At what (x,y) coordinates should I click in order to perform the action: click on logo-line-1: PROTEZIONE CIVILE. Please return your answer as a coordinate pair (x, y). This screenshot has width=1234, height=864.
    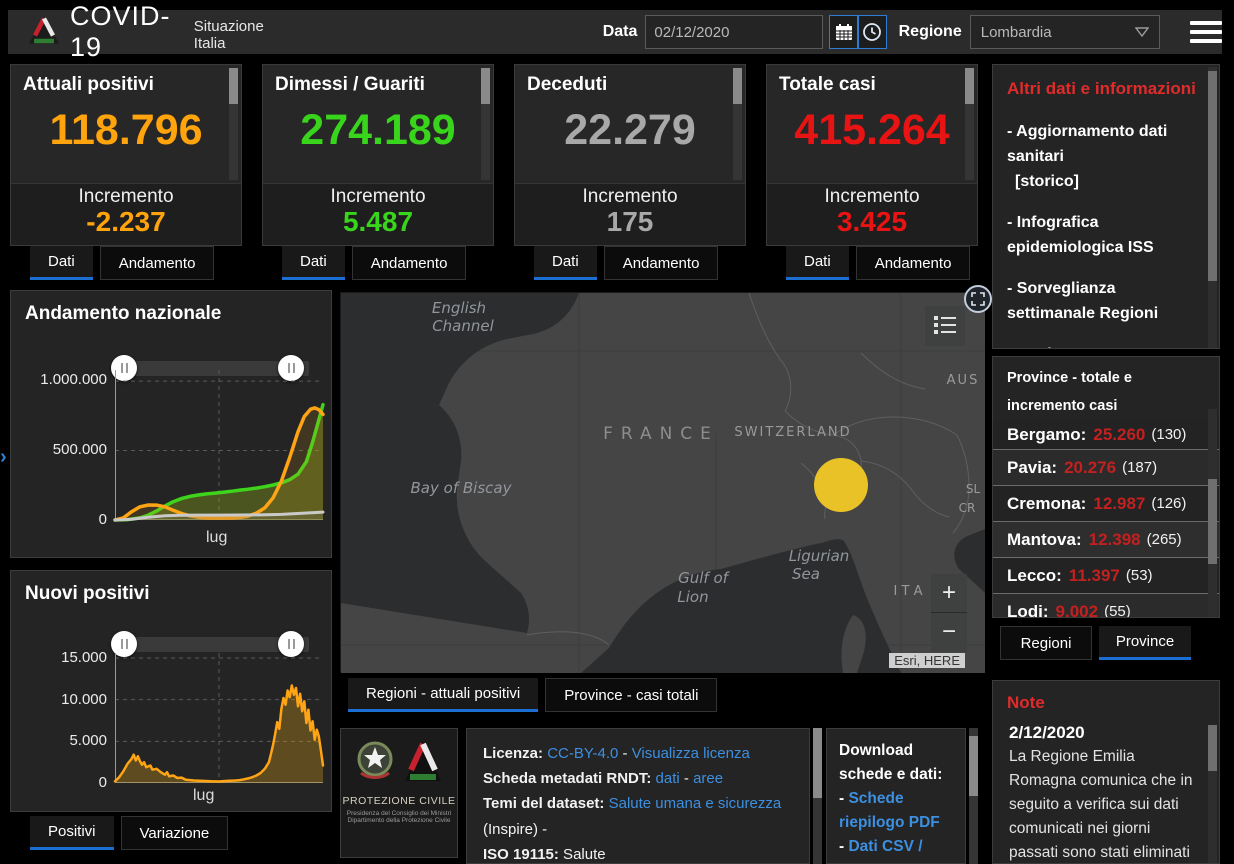
    Looking at the image, I should click on (399, 801).